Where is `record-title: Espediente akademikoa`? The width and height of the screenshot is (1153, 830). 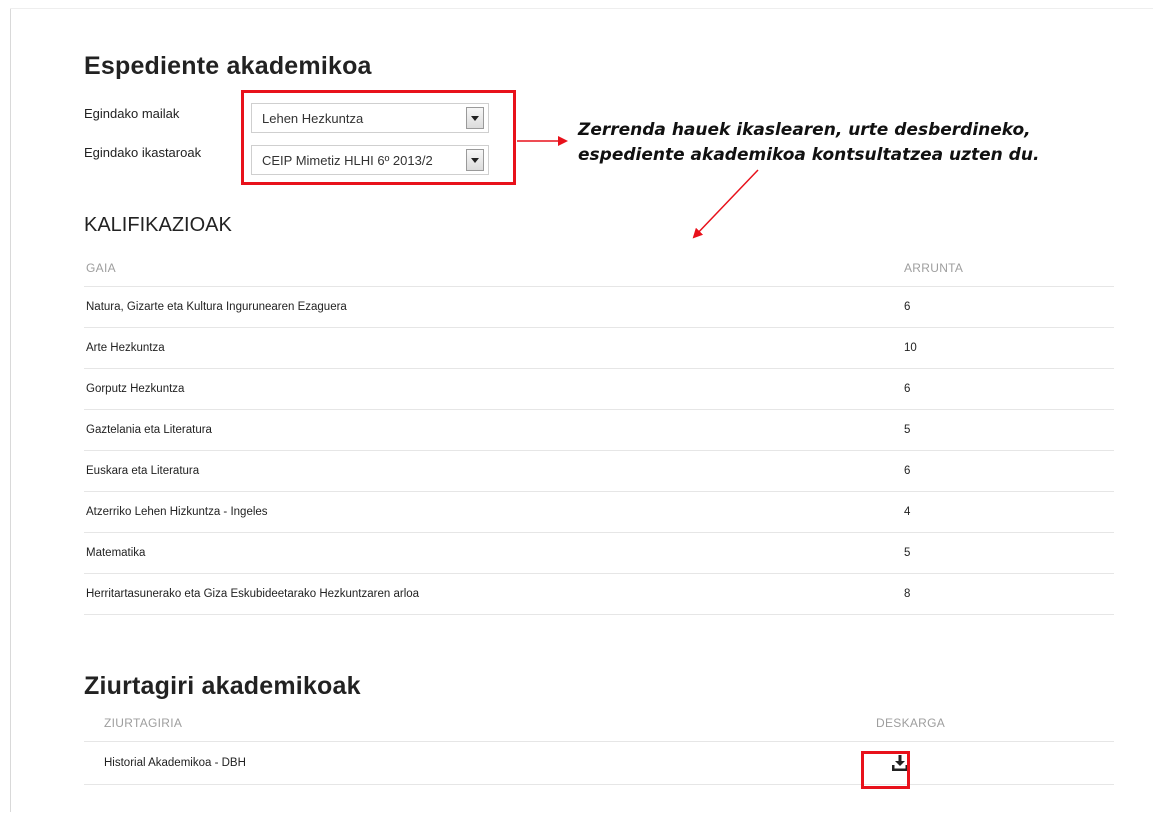
record-title: Espediente akademikoa is located at coordinates (228, 66).